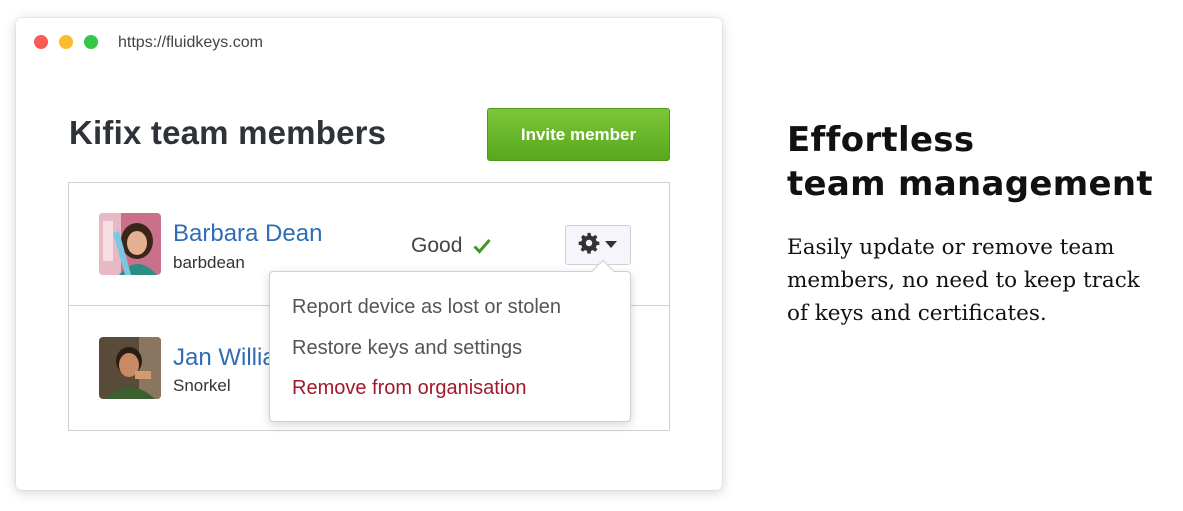 The image size is (1183, 511). What do you see at coordinates (247, 234) in the screenshot?
I see `member-name-link: Barbara Dean` at bounding box center [247, 234].